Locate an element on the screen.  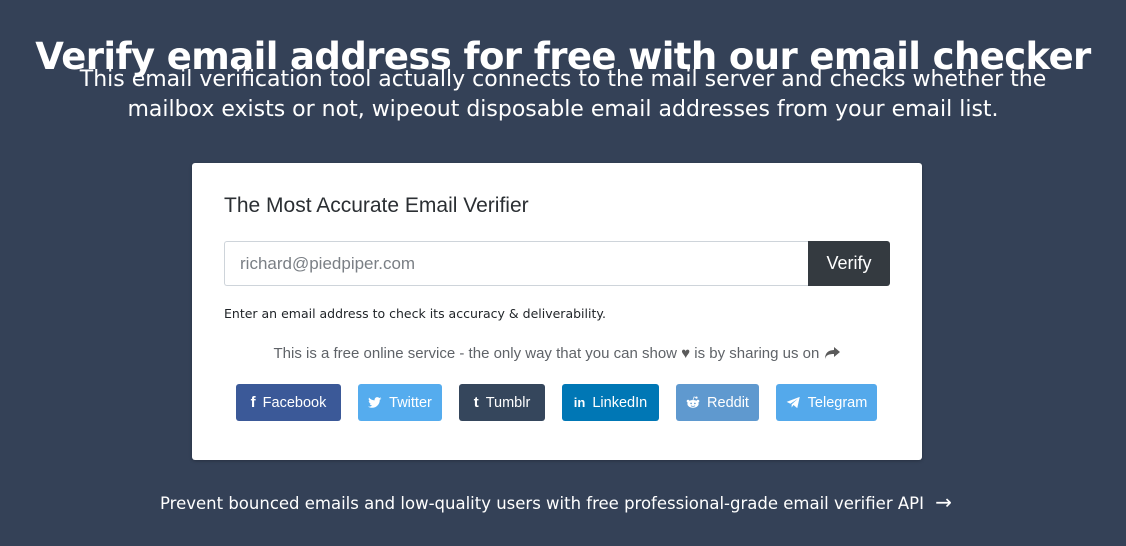
telegram-label: Telegram is located at coordinates (837, 402).